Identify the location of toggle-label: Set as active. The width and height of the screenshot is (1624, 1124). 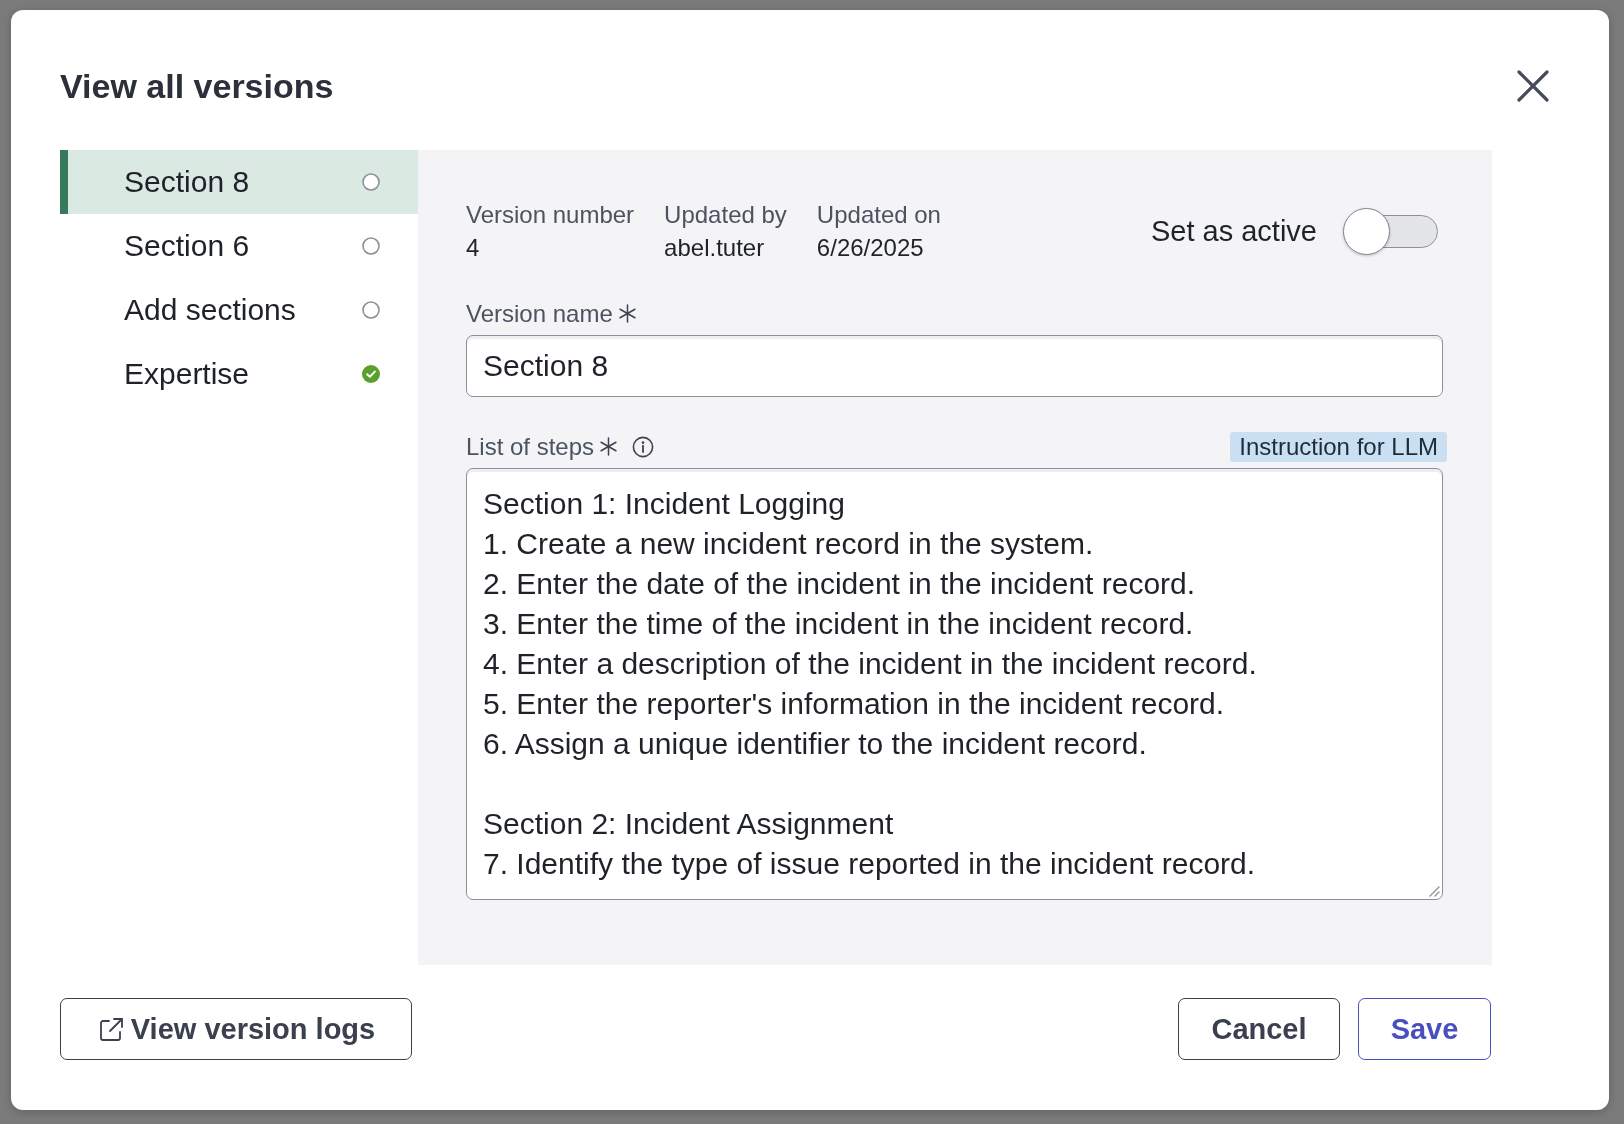
(1233, 231).